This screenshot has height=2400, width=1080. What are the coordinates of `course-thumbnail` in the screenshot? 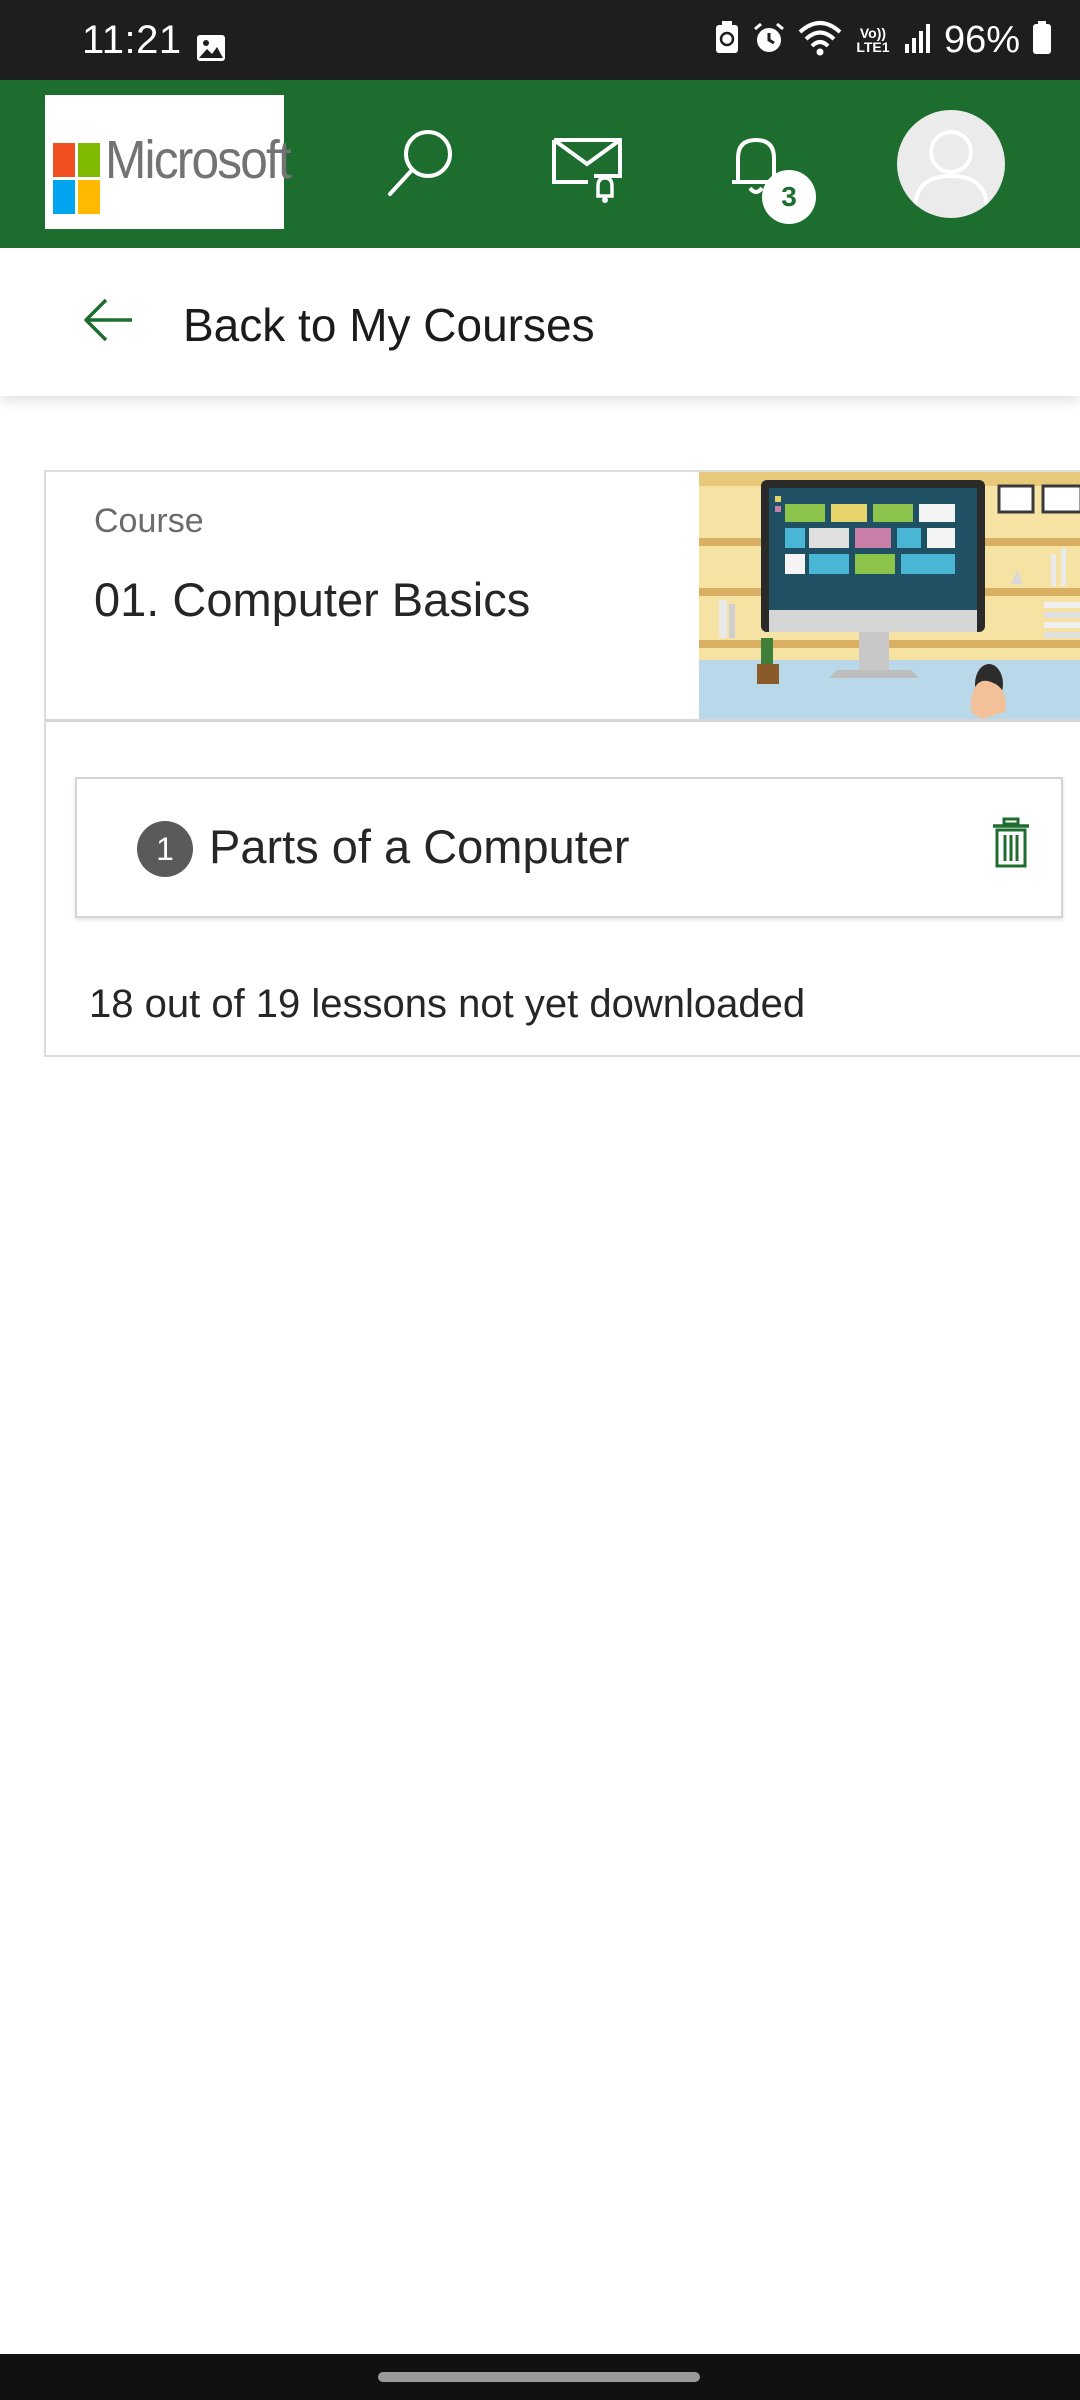 It's located at (889, 595).